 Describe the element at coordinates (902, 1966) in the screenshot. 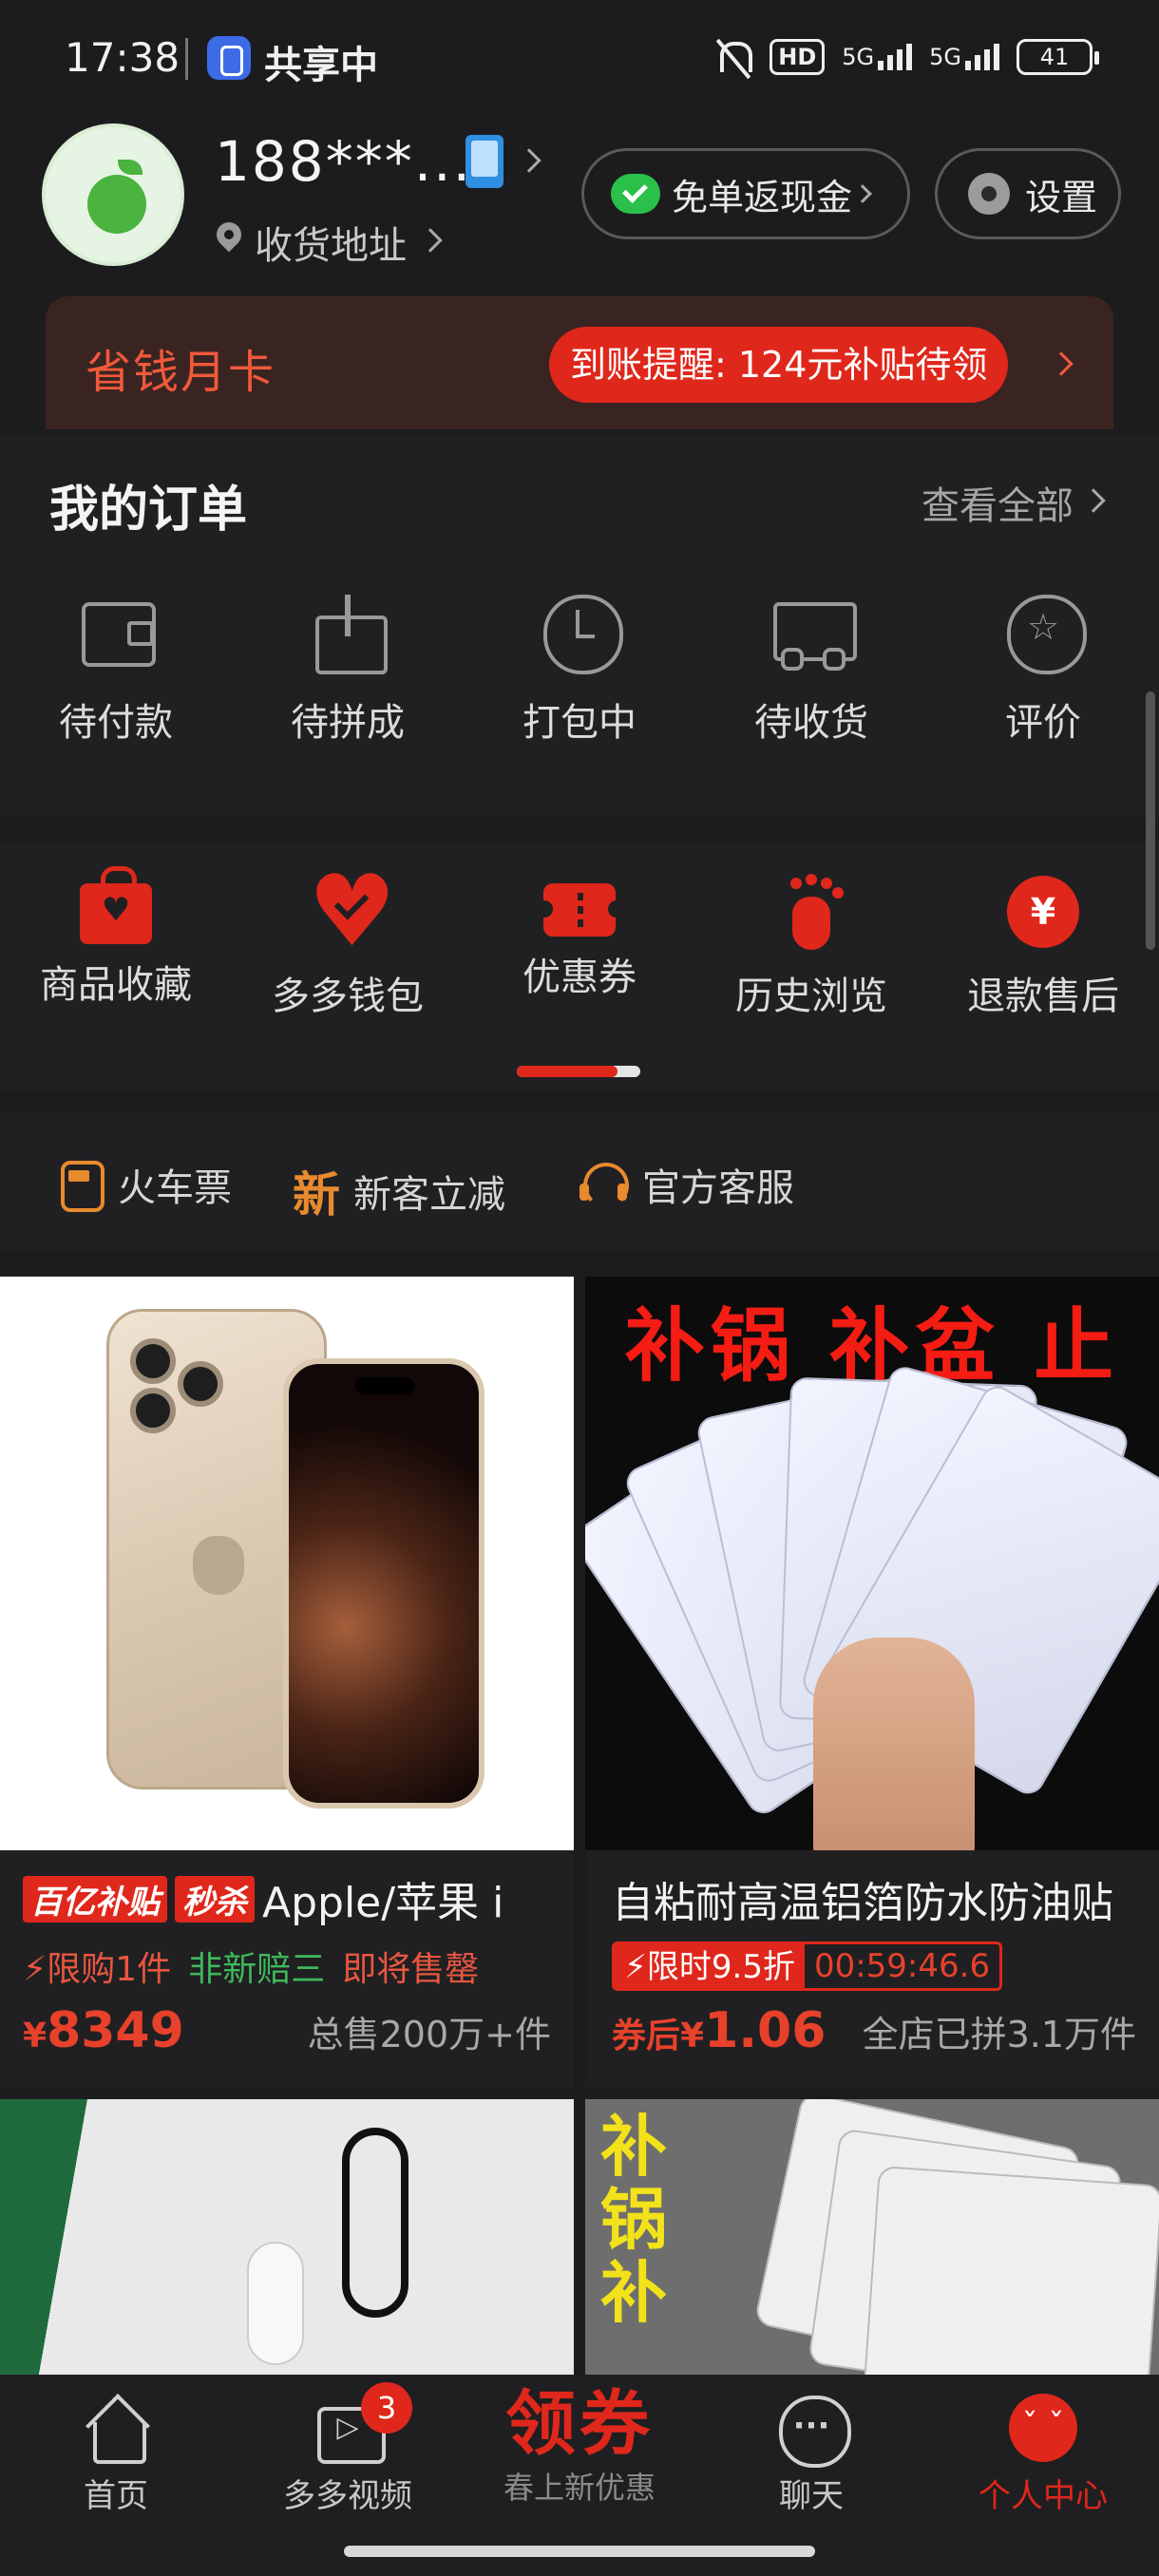

I see `countdown-timer: 00:59:46.6` at that location.